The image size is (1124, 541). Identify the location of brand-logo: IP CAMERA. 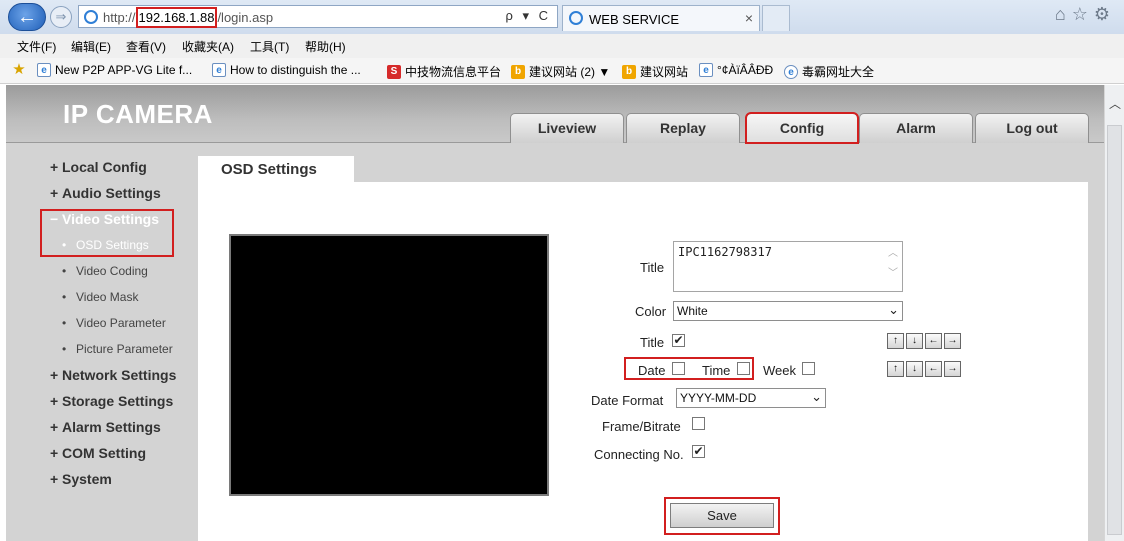
(138, 114).